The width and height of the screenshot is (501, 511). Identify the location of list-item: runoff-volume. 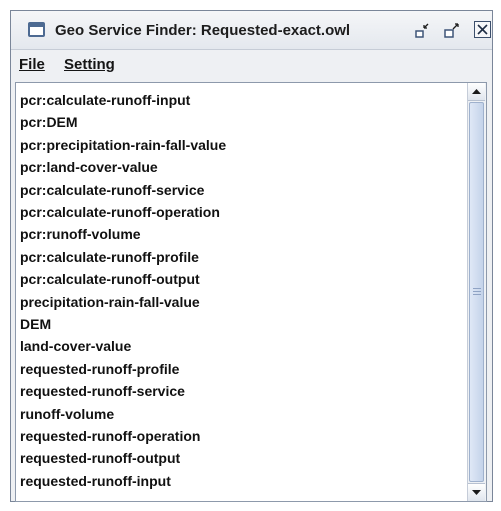
(67, 414).